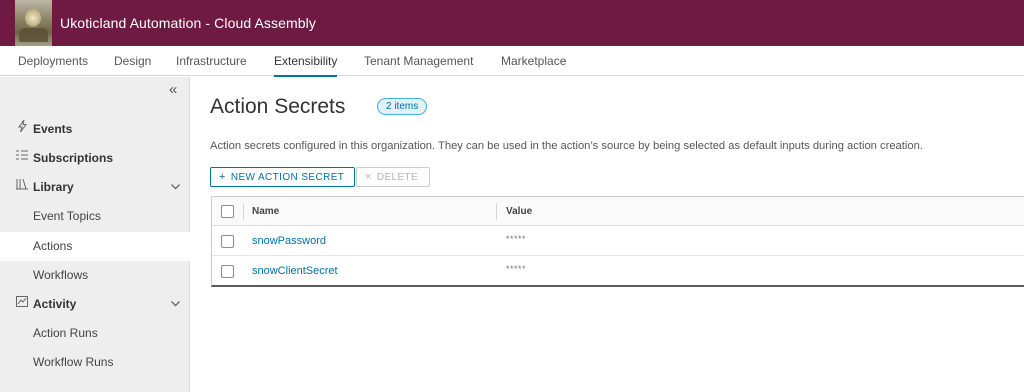 The image size is (1024, 392). Describe the element at coordinates (22, 304) in the screenshot. I see `activity-icon` at that location.